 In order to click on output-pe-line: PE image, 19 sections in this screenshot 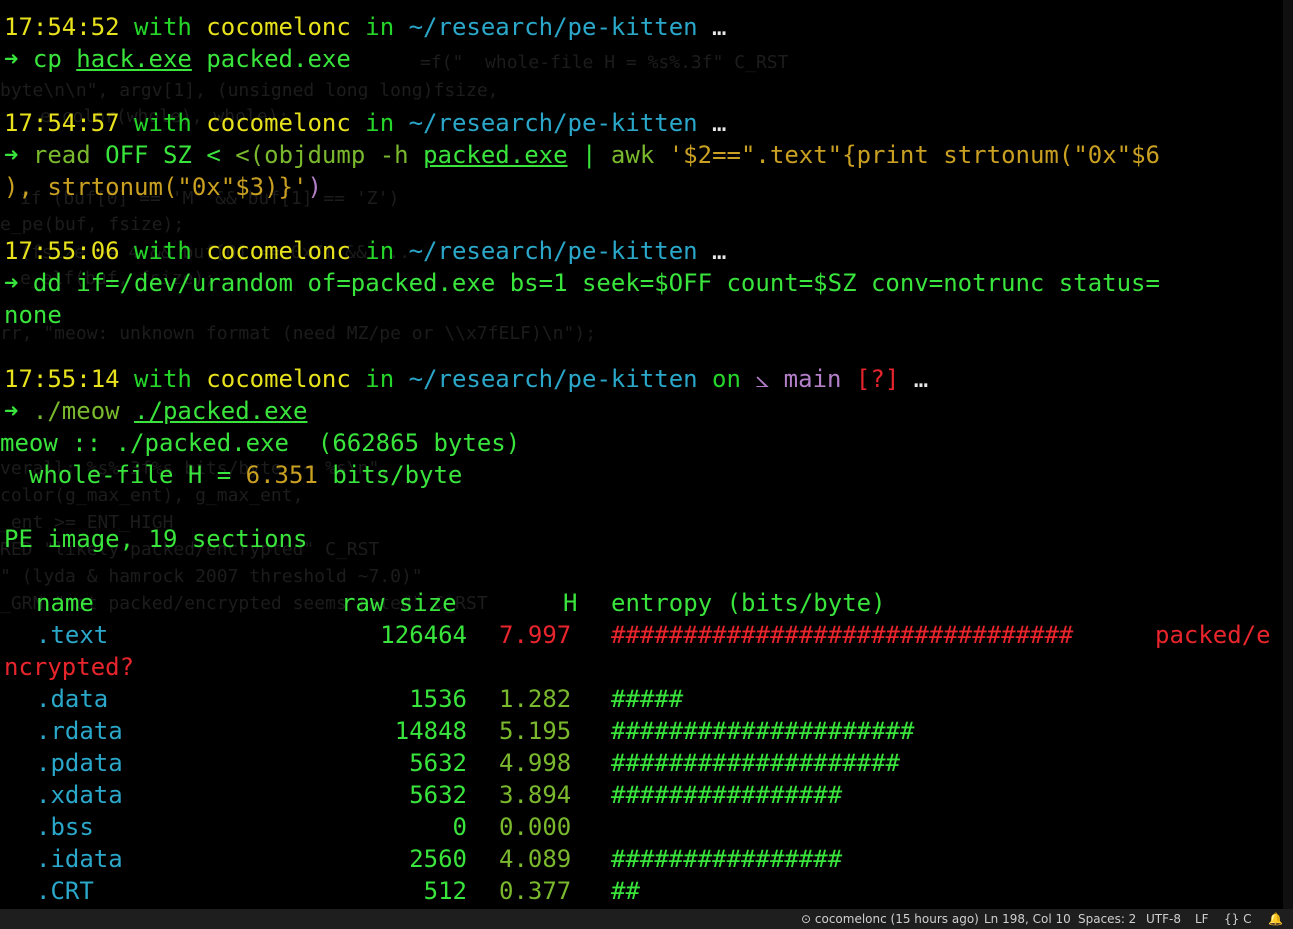, I will do `click(156, 539)`.